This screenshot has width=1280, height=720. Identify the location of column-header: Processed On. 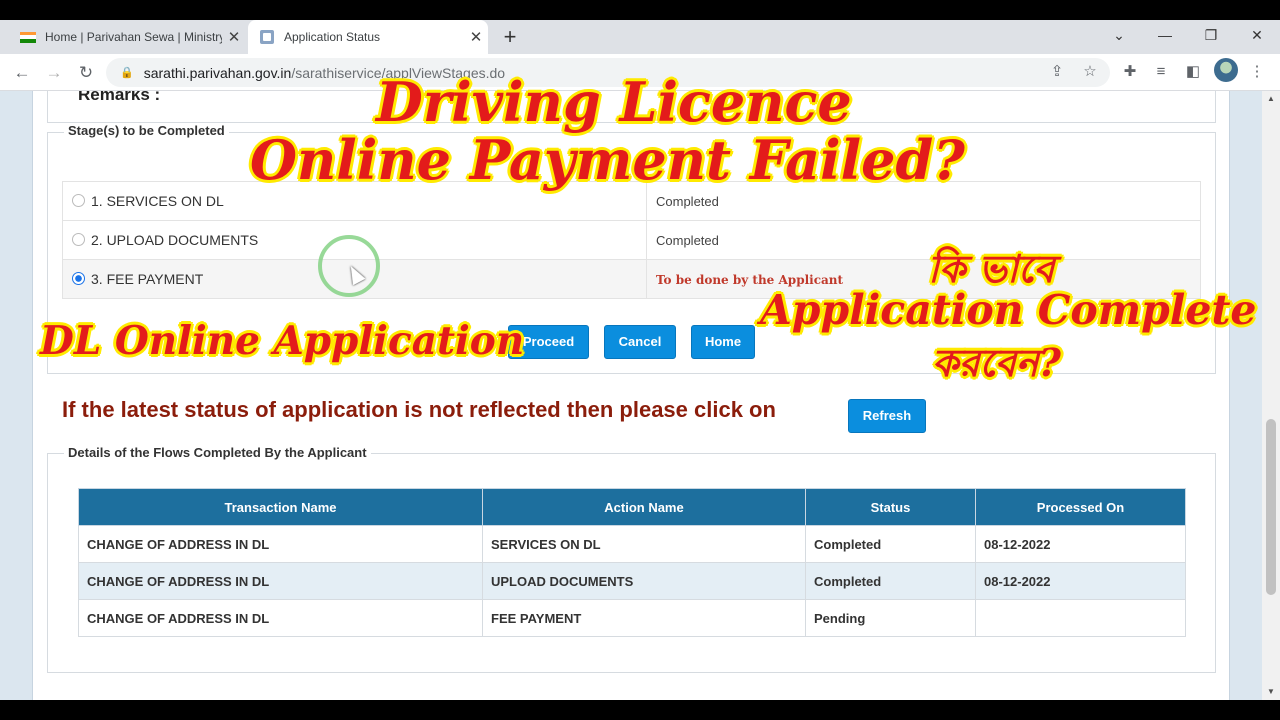
(1080, 507).